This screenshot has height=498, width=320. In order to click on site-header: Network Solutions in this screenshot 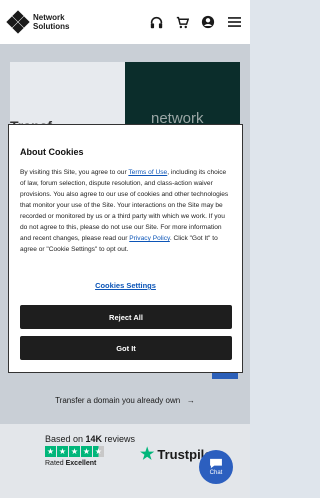, I will do `click(125, 22)`.